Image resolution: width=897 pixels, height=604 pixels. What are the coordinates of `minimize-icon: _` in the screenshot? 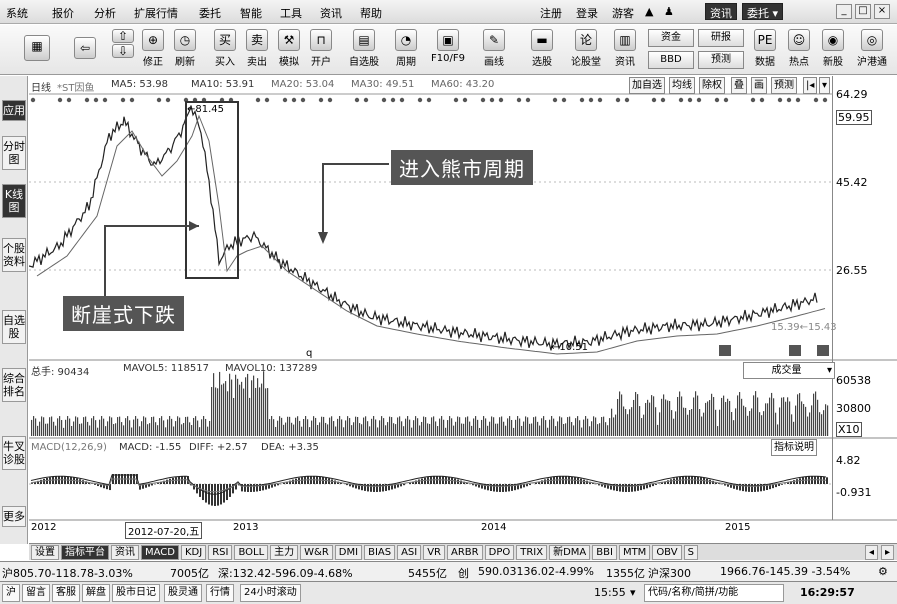 It's located at (844, 11).